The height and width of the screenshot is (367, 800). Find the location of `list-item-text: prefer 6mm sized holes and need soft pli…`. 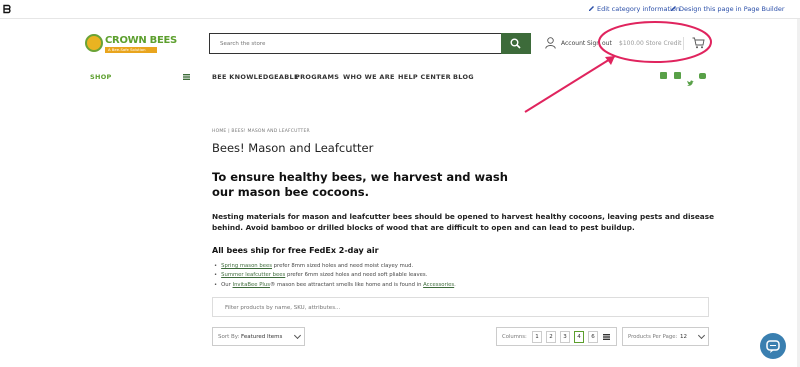

list-item-text: prefer 6mm sized holes and need soft pli… is located at coordinates (356, 275).